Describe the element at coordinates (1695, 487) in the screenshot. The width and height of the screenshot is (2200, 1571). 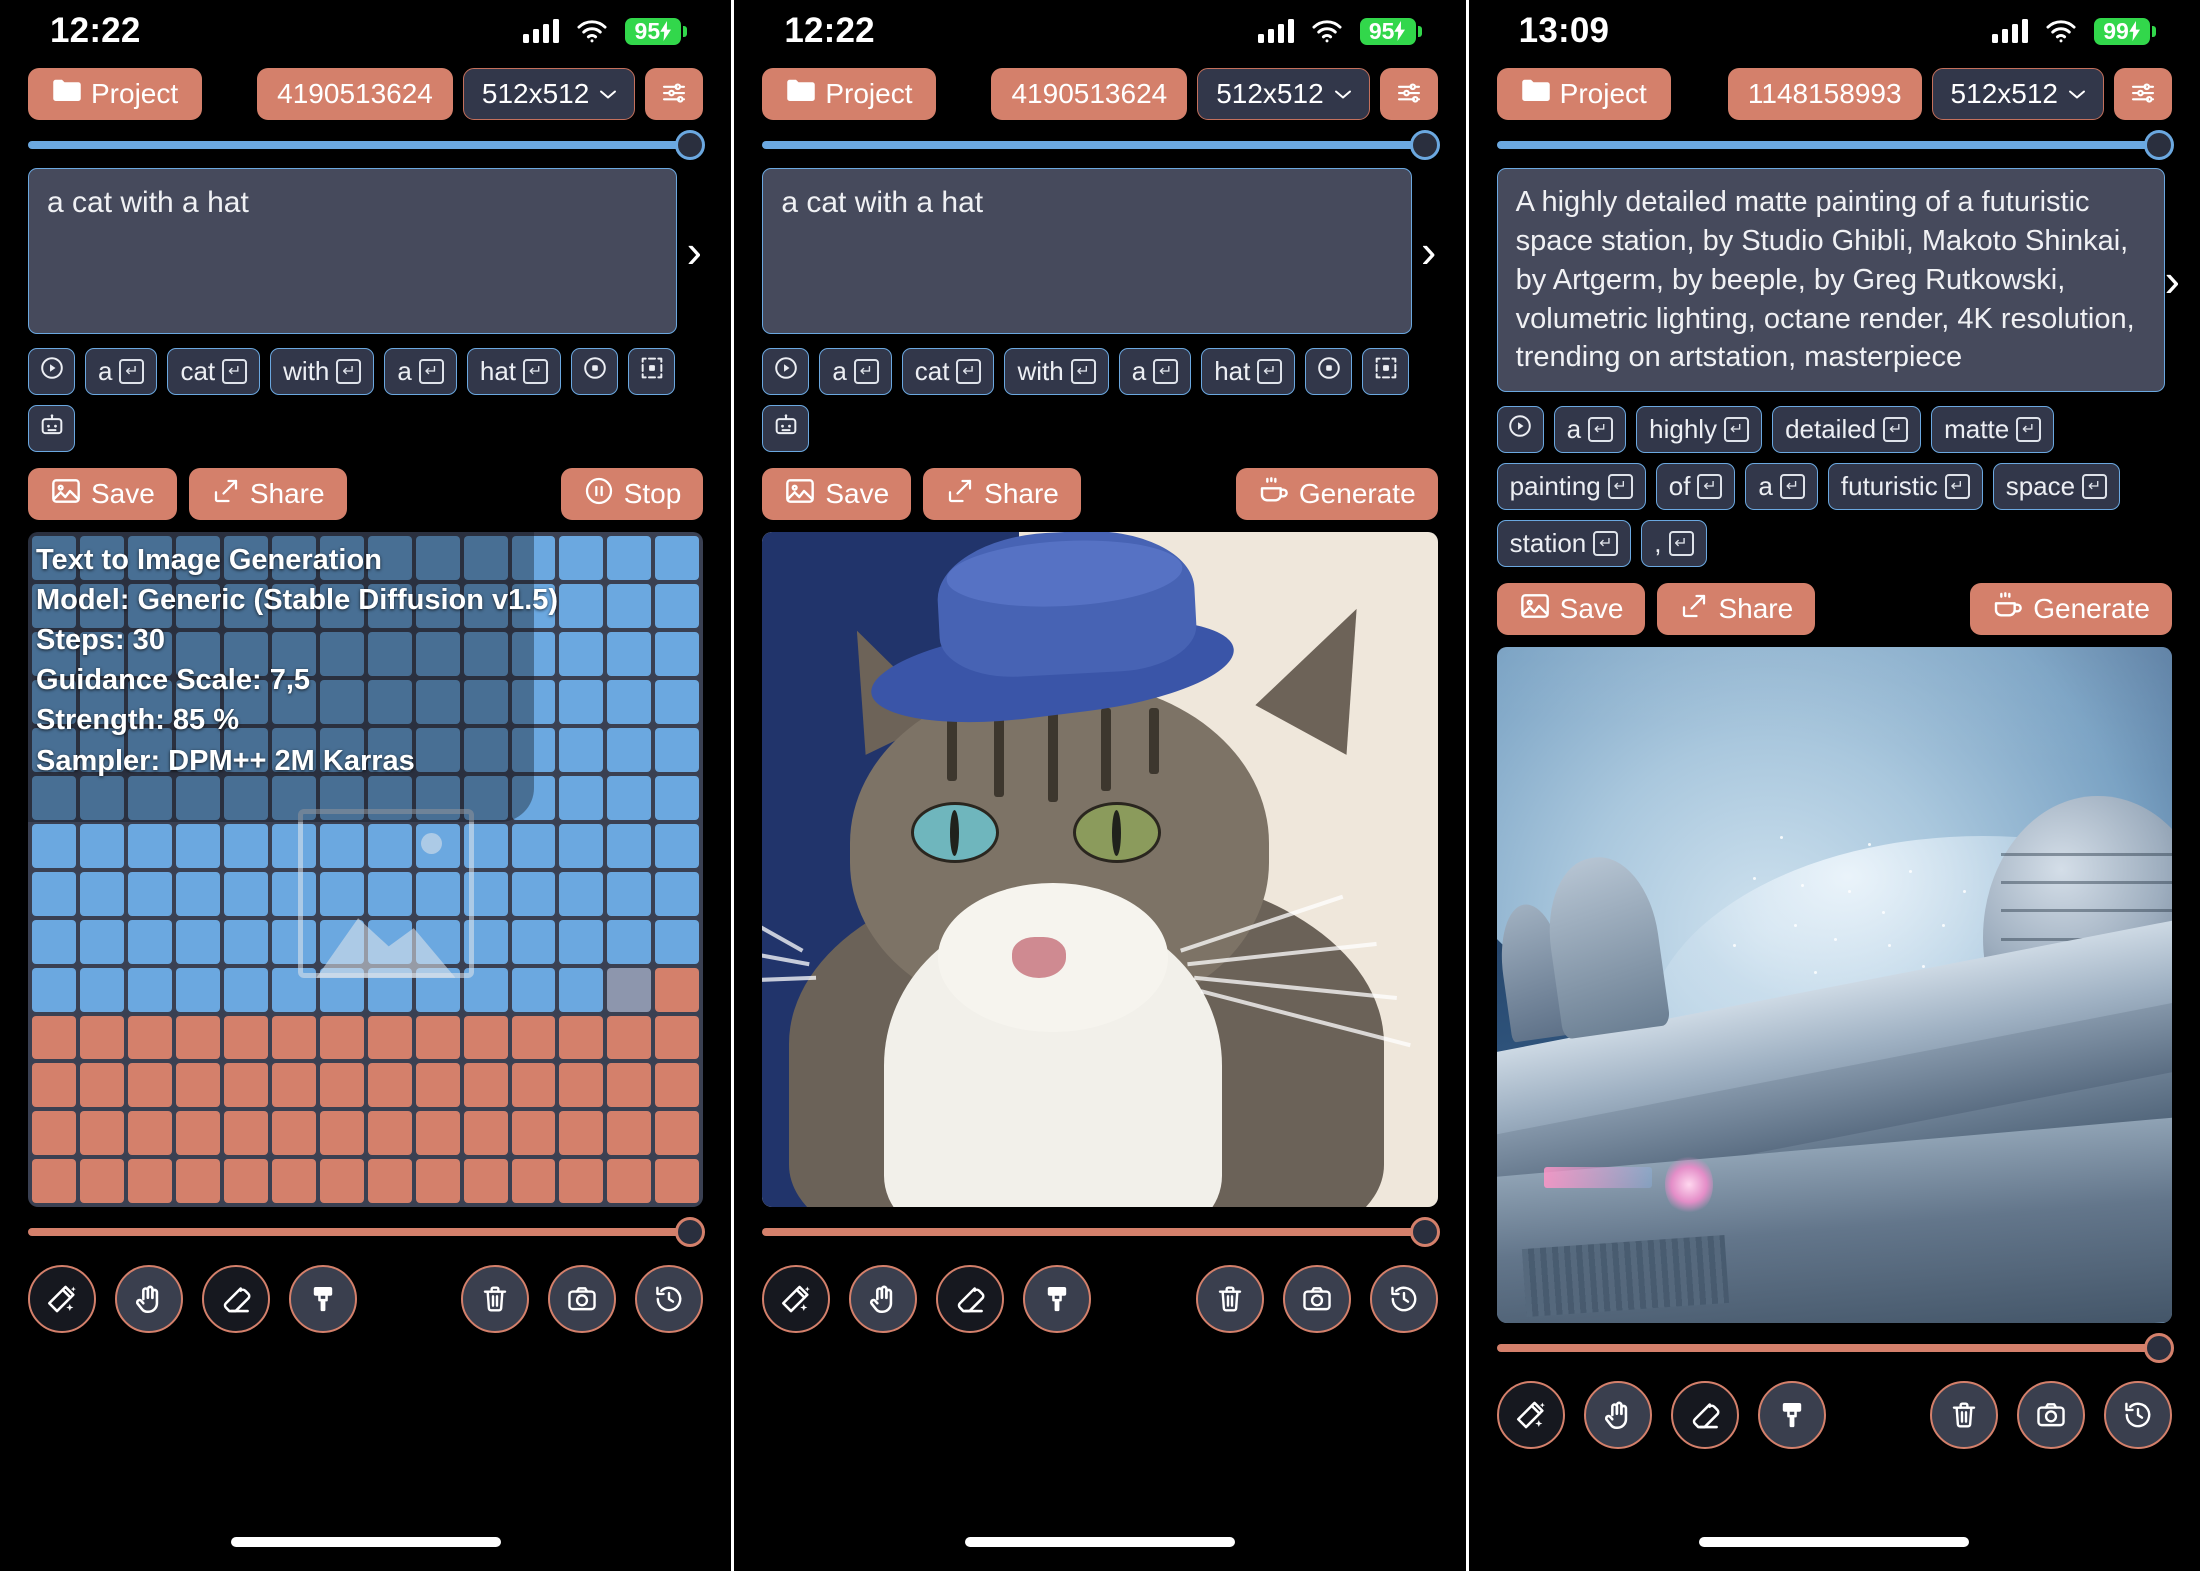
I see `token-chip: of ↵` at that location.